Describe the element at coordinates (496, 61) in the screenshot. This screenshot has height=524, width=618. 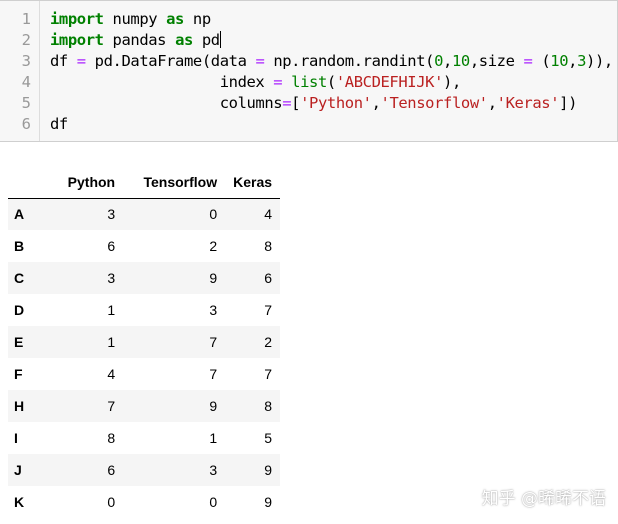
I see `code-token: ,size` at that location.